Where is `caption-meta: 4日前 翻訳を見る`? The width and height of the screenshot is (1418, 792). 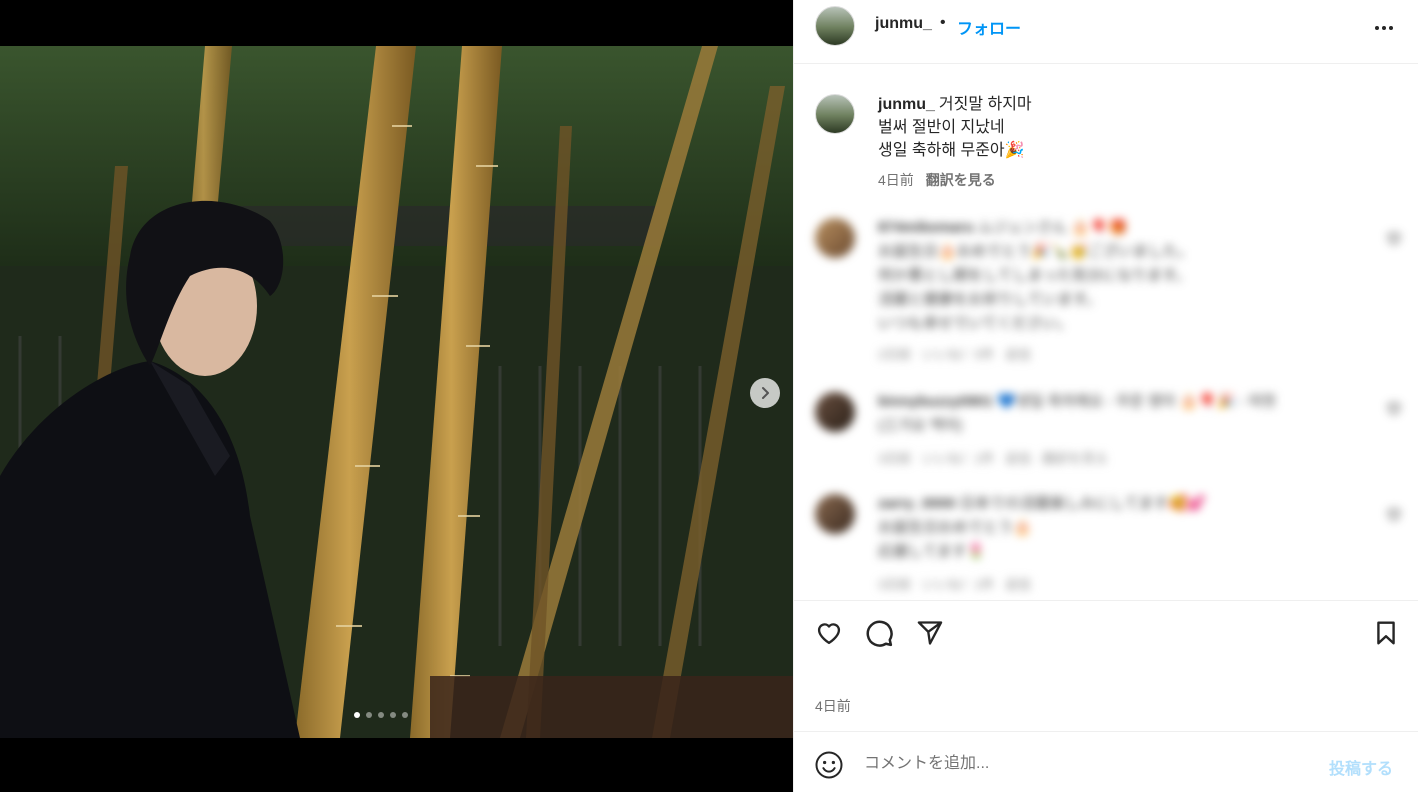
caption-meta: 4日前 翻訳を見る is located at coordinates (937, 180).